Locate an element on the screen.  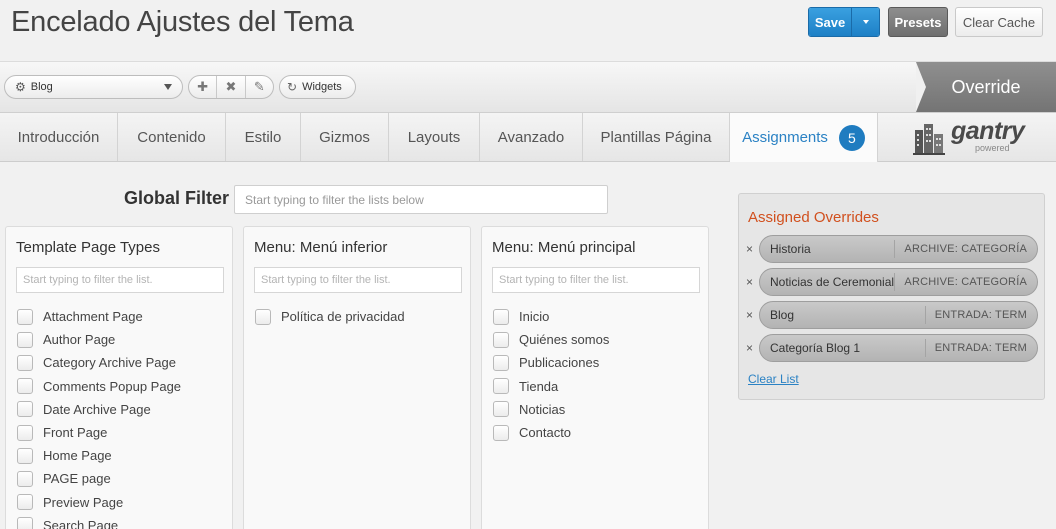
list-item: Front Page is located at coordinates (99, 432).